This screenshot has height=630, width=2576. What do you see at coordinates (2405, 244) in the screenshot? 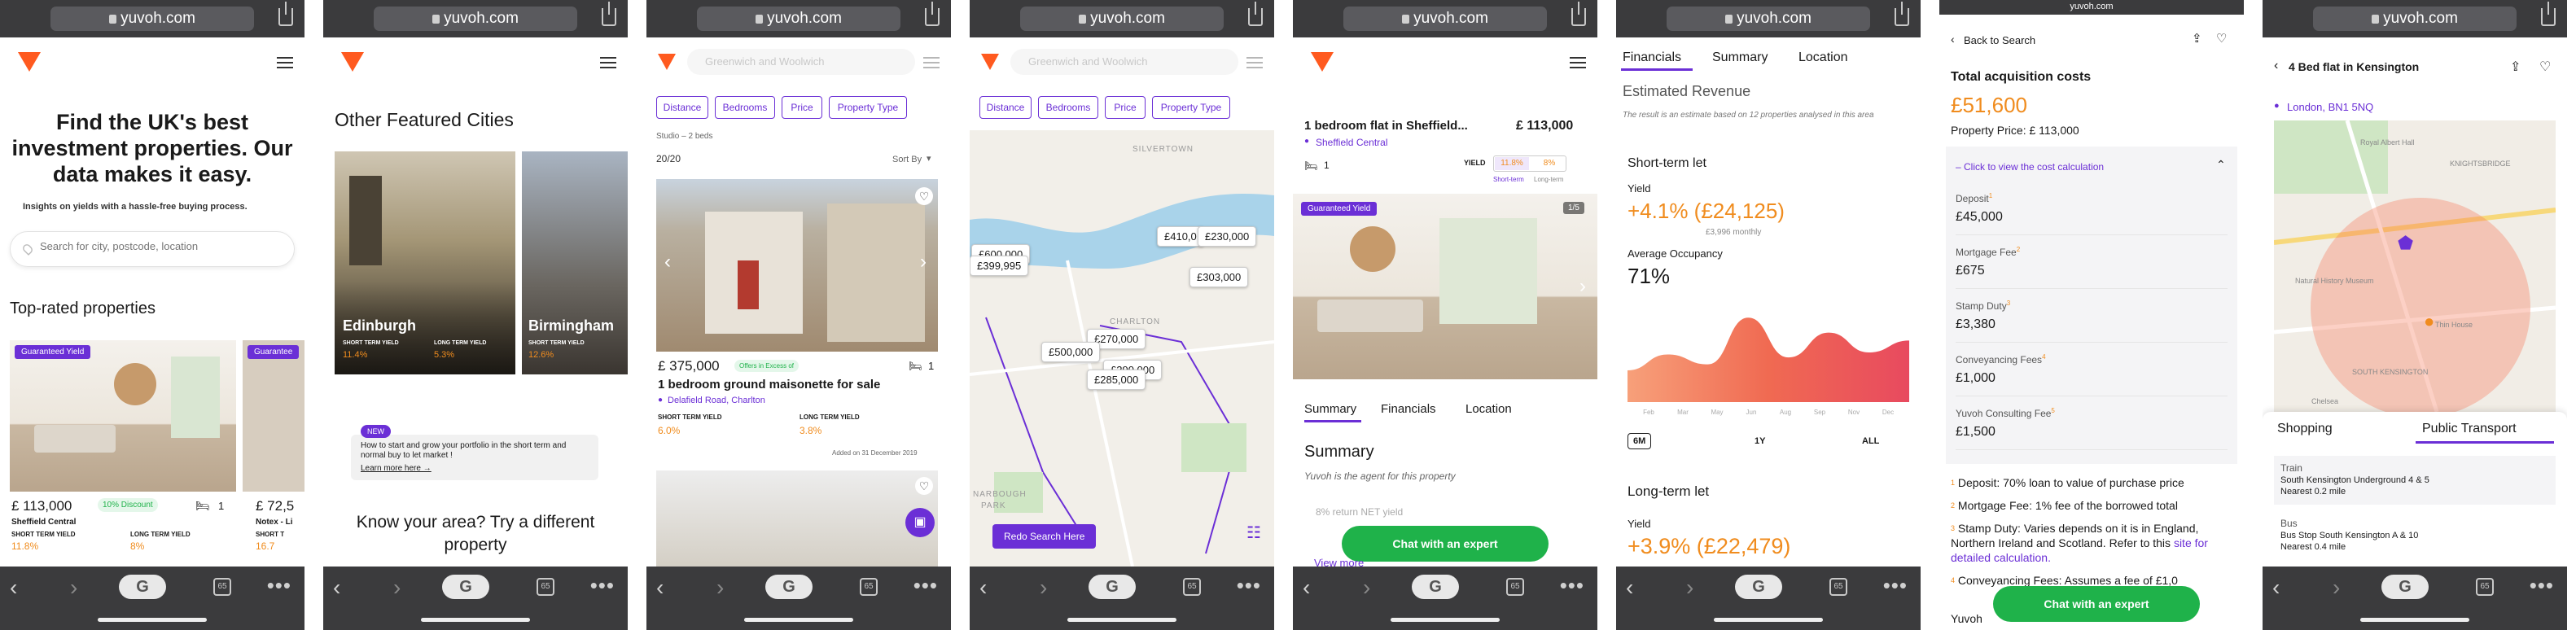
I see `map-pin-icon: ⬟` at bounding box center [2405, 244].